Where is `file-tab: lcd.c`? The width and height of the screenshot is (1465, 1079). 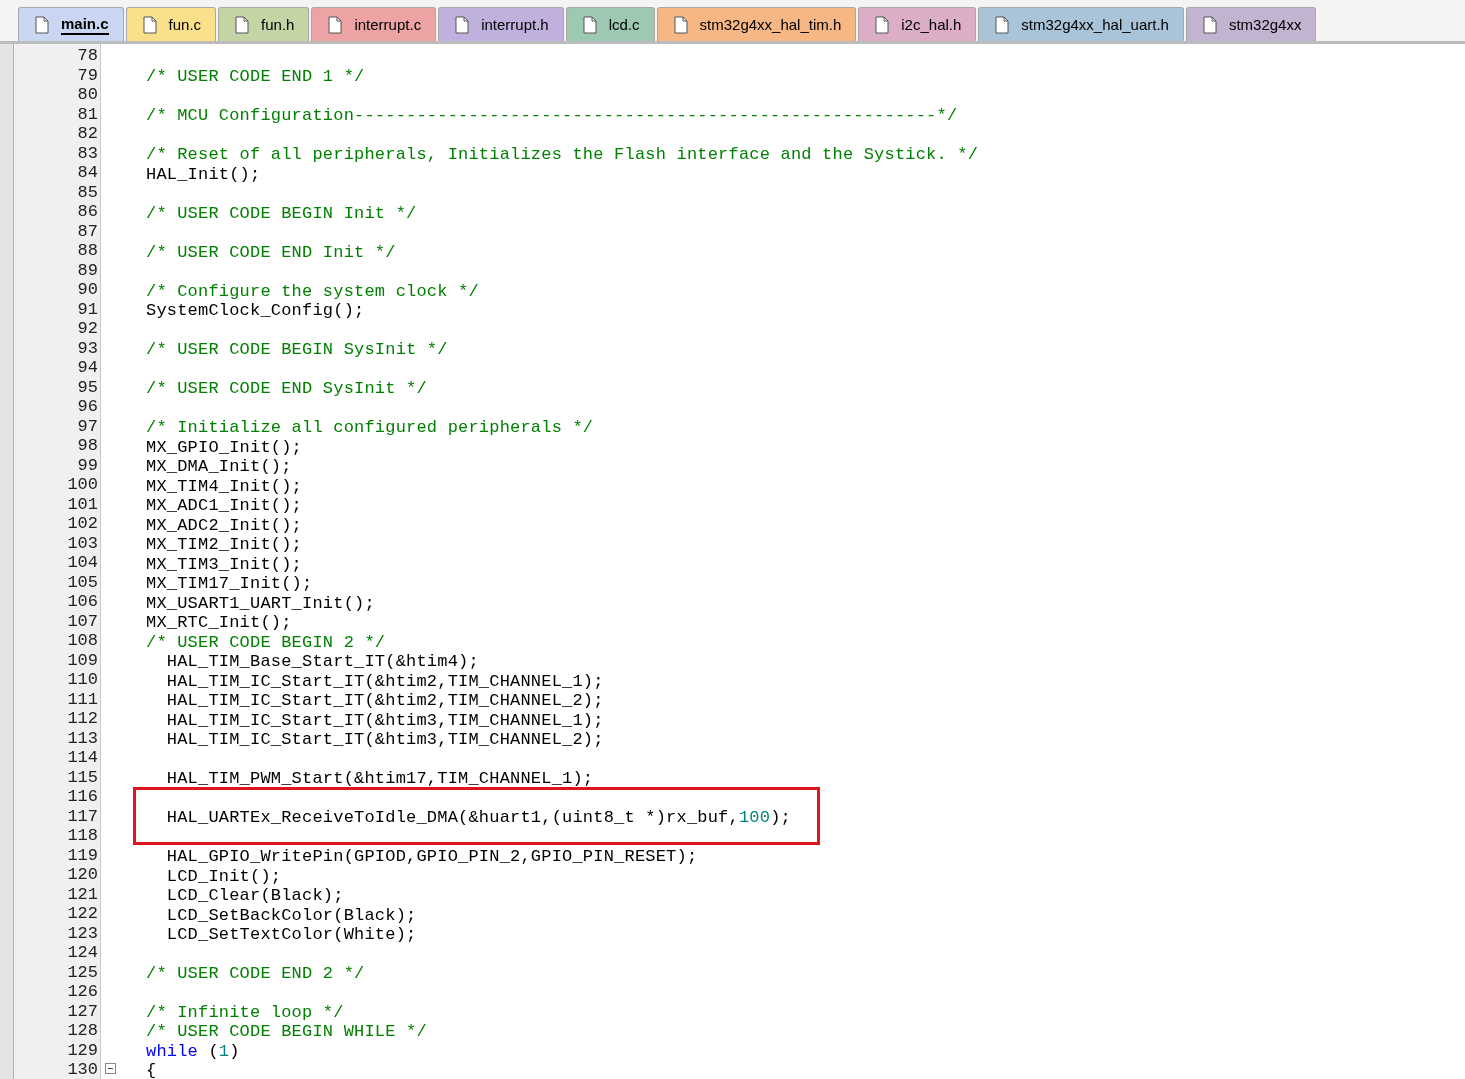 file-tab: lcd.c is located at coordinates (610, 24).